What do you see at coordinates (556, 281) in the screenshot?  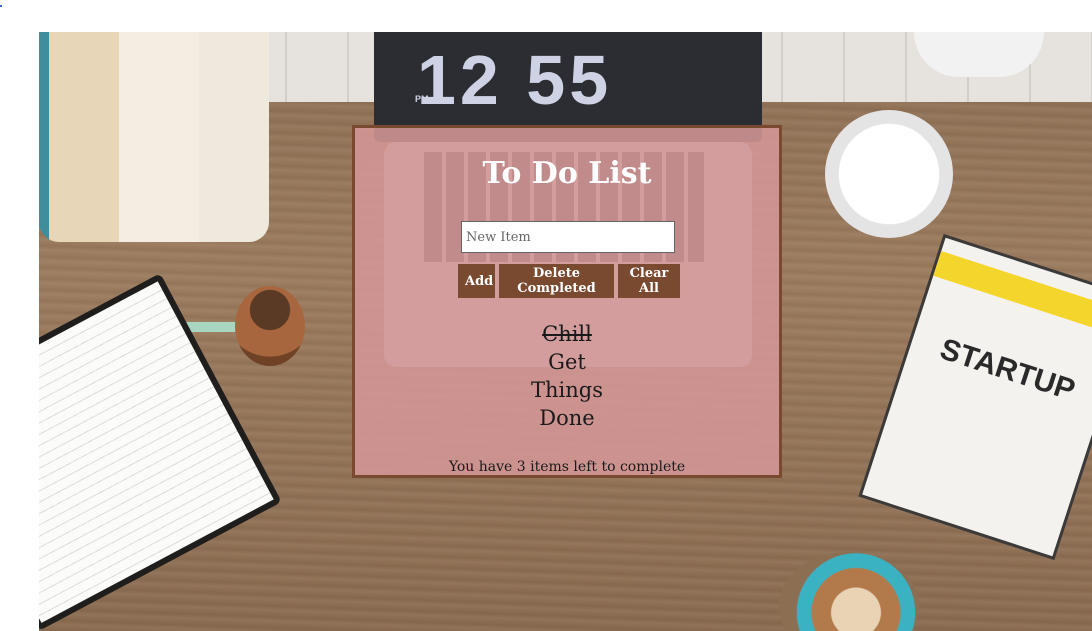 I see `delete-completed-button: Delete Completed` at bounding box center [556, 281].